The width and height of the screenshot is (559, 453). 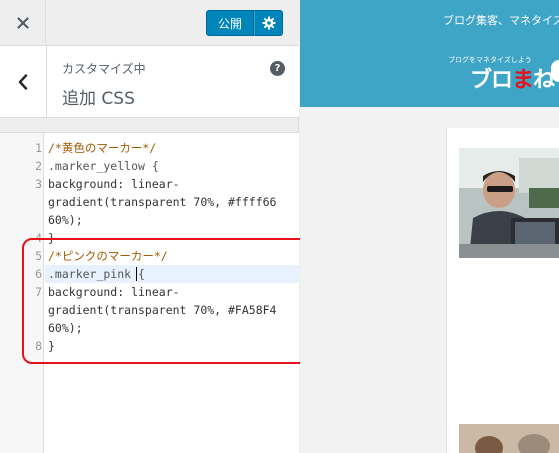 What do you see at coordinates (149, 82) in the screenshot?
I see `section-header: カスタマイズ中 追加 CSS ?` at bounding box center [149, 82].